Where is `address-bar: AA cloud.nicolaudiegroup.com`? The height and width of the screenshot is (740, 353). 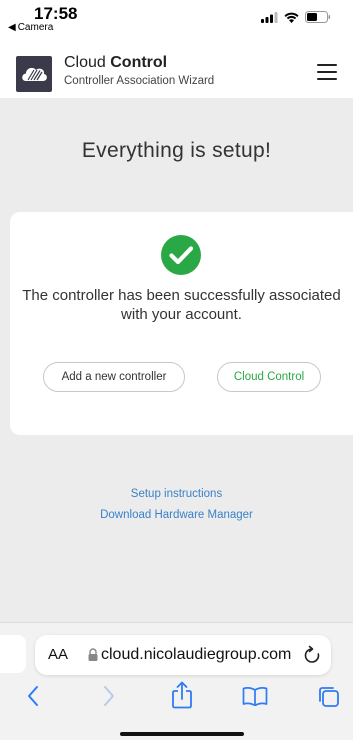
address-bar: AA cloud.nicolaudiegroup.com is located at coordinates (183, 655).